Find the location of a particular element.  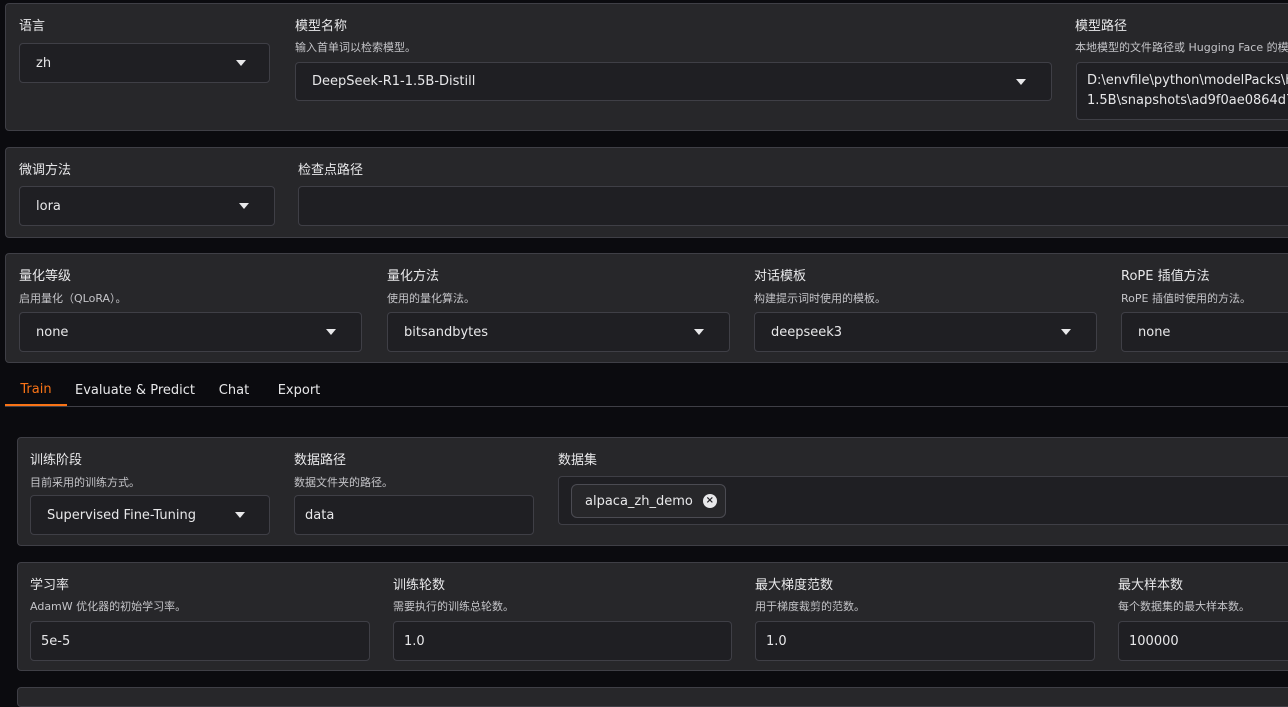

tab-train: Train is located at coordinates (36, 390).